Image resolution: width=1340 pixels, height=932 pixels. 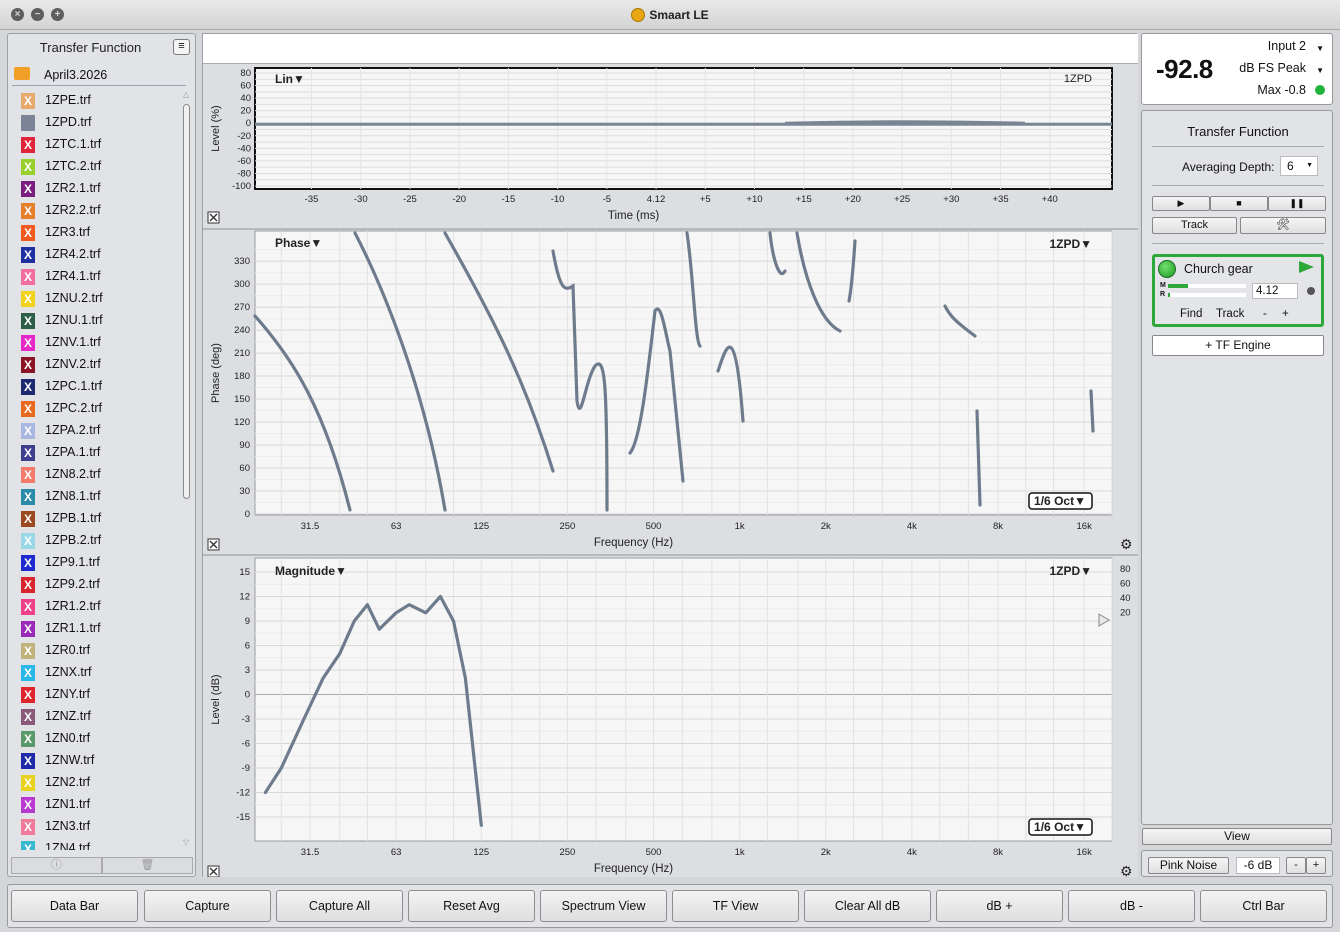 What do you see at coordinates (1194, 225) in the screenshot?
I see `track-button: Track` at bounding box center [1194, 225].